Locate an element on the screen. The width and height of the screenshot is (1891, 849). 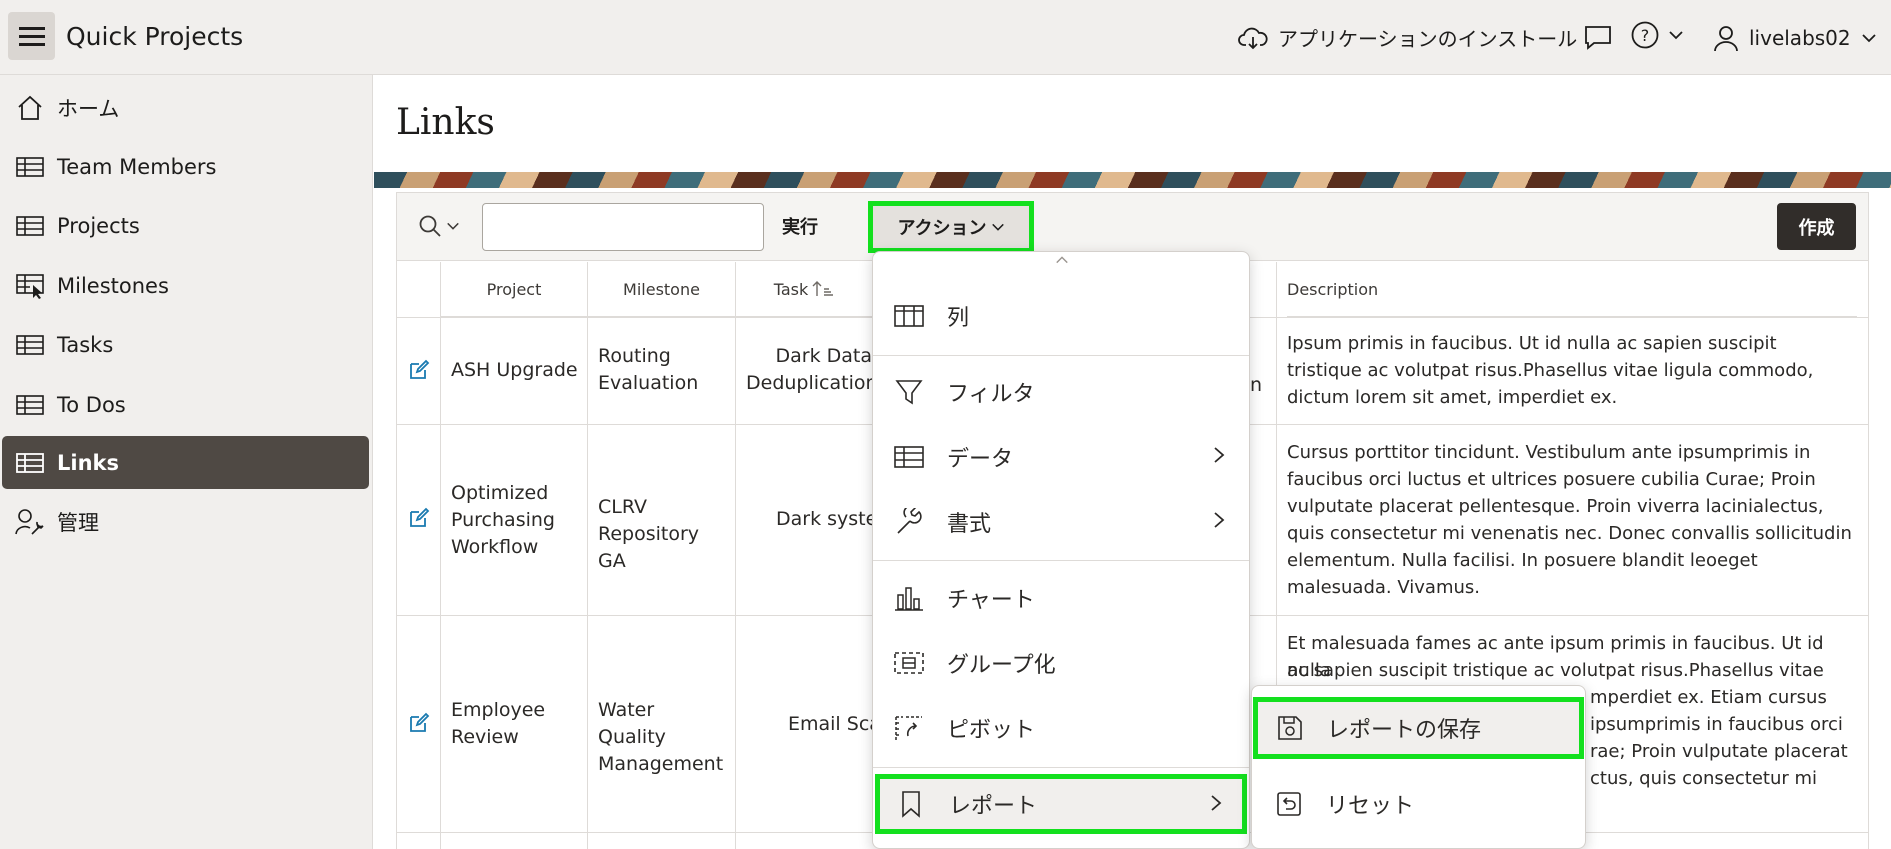
install-label: アプリケーションのインストール is located at coordinates (1428, 39).